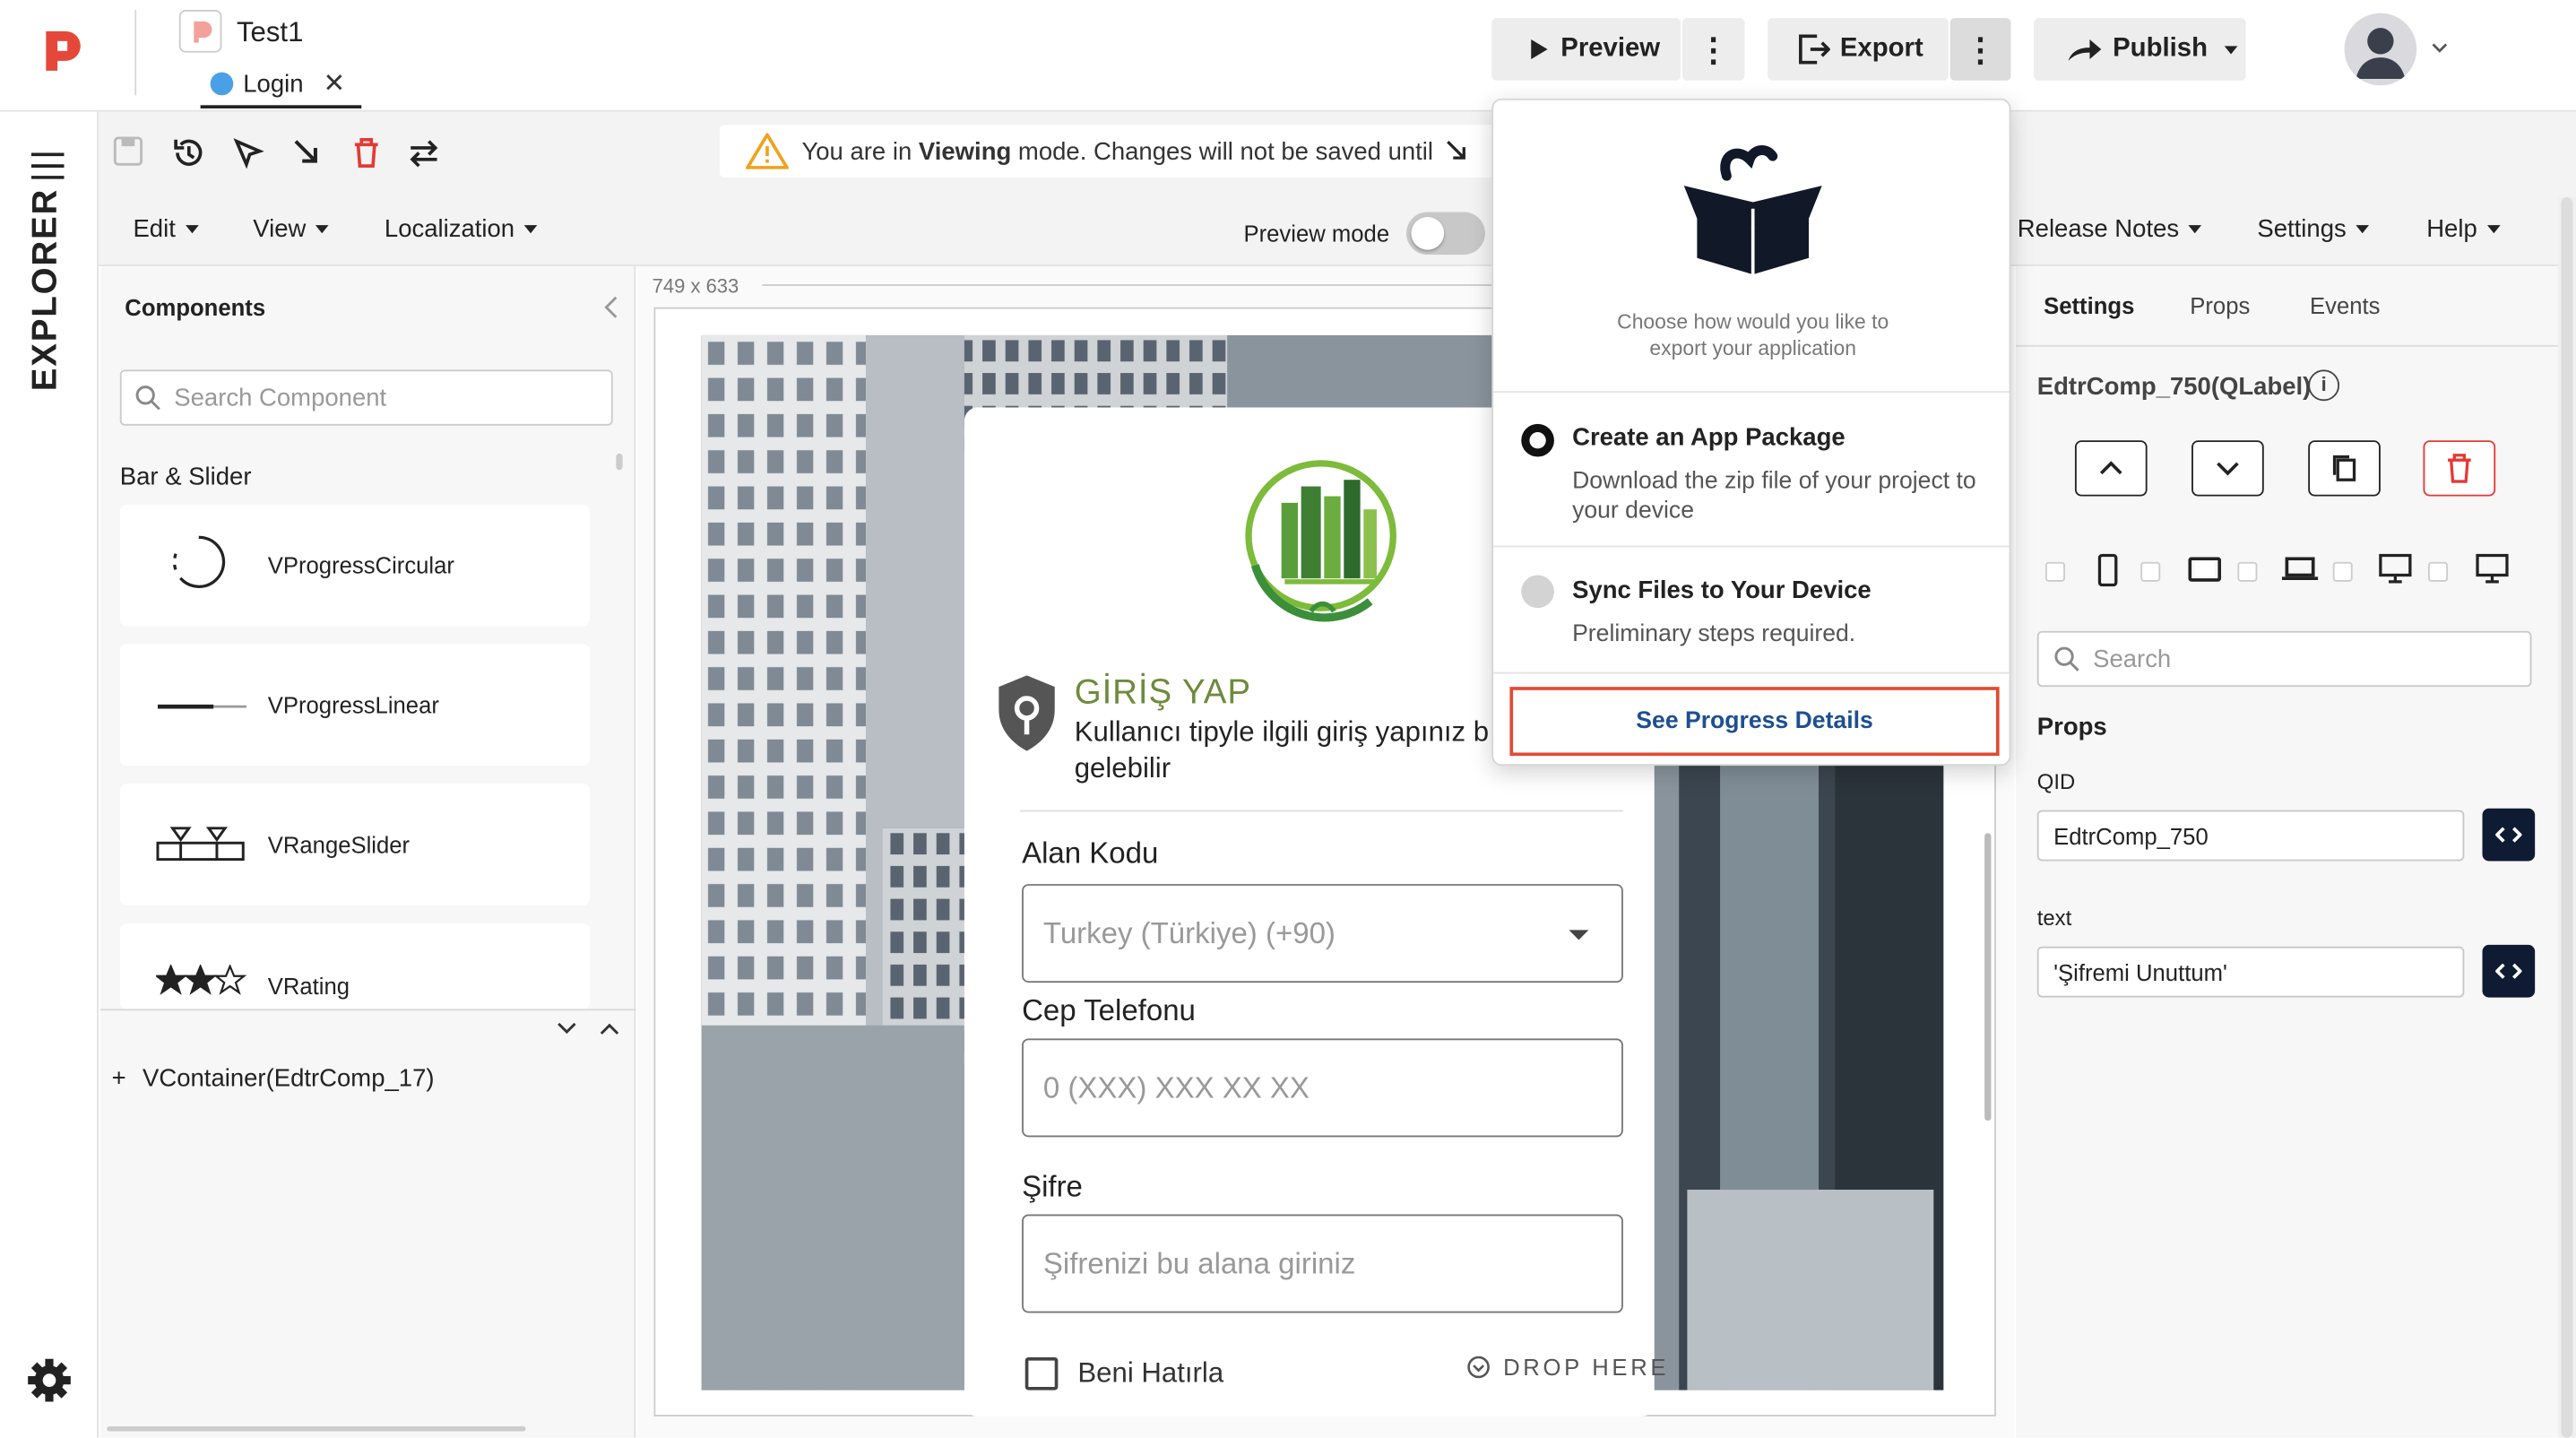 This screenshot has height=1438, width=2576. Describe the element at coordinates (355, 966) in the screenshot. I see `component-vrating: VRating` at that location.